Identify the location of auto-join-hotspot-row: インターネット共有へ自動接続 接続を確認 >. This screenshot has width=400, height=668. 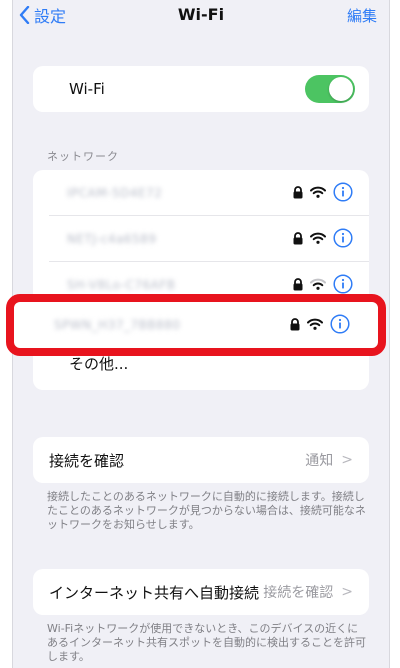
(201, 592).